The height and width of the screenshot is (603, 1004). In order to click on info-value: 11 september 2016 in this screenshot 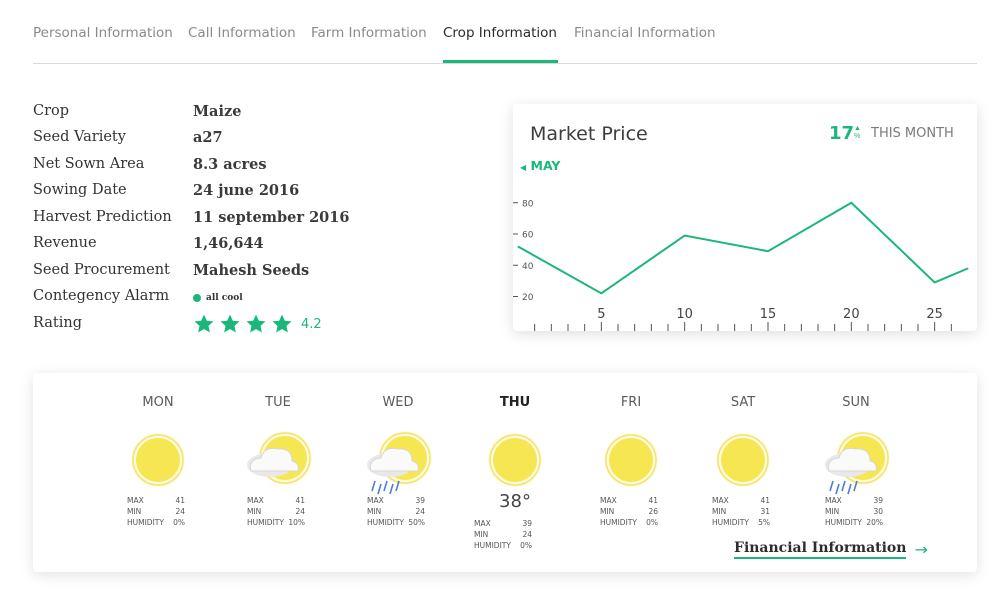, I will do `click(271, 217)`.